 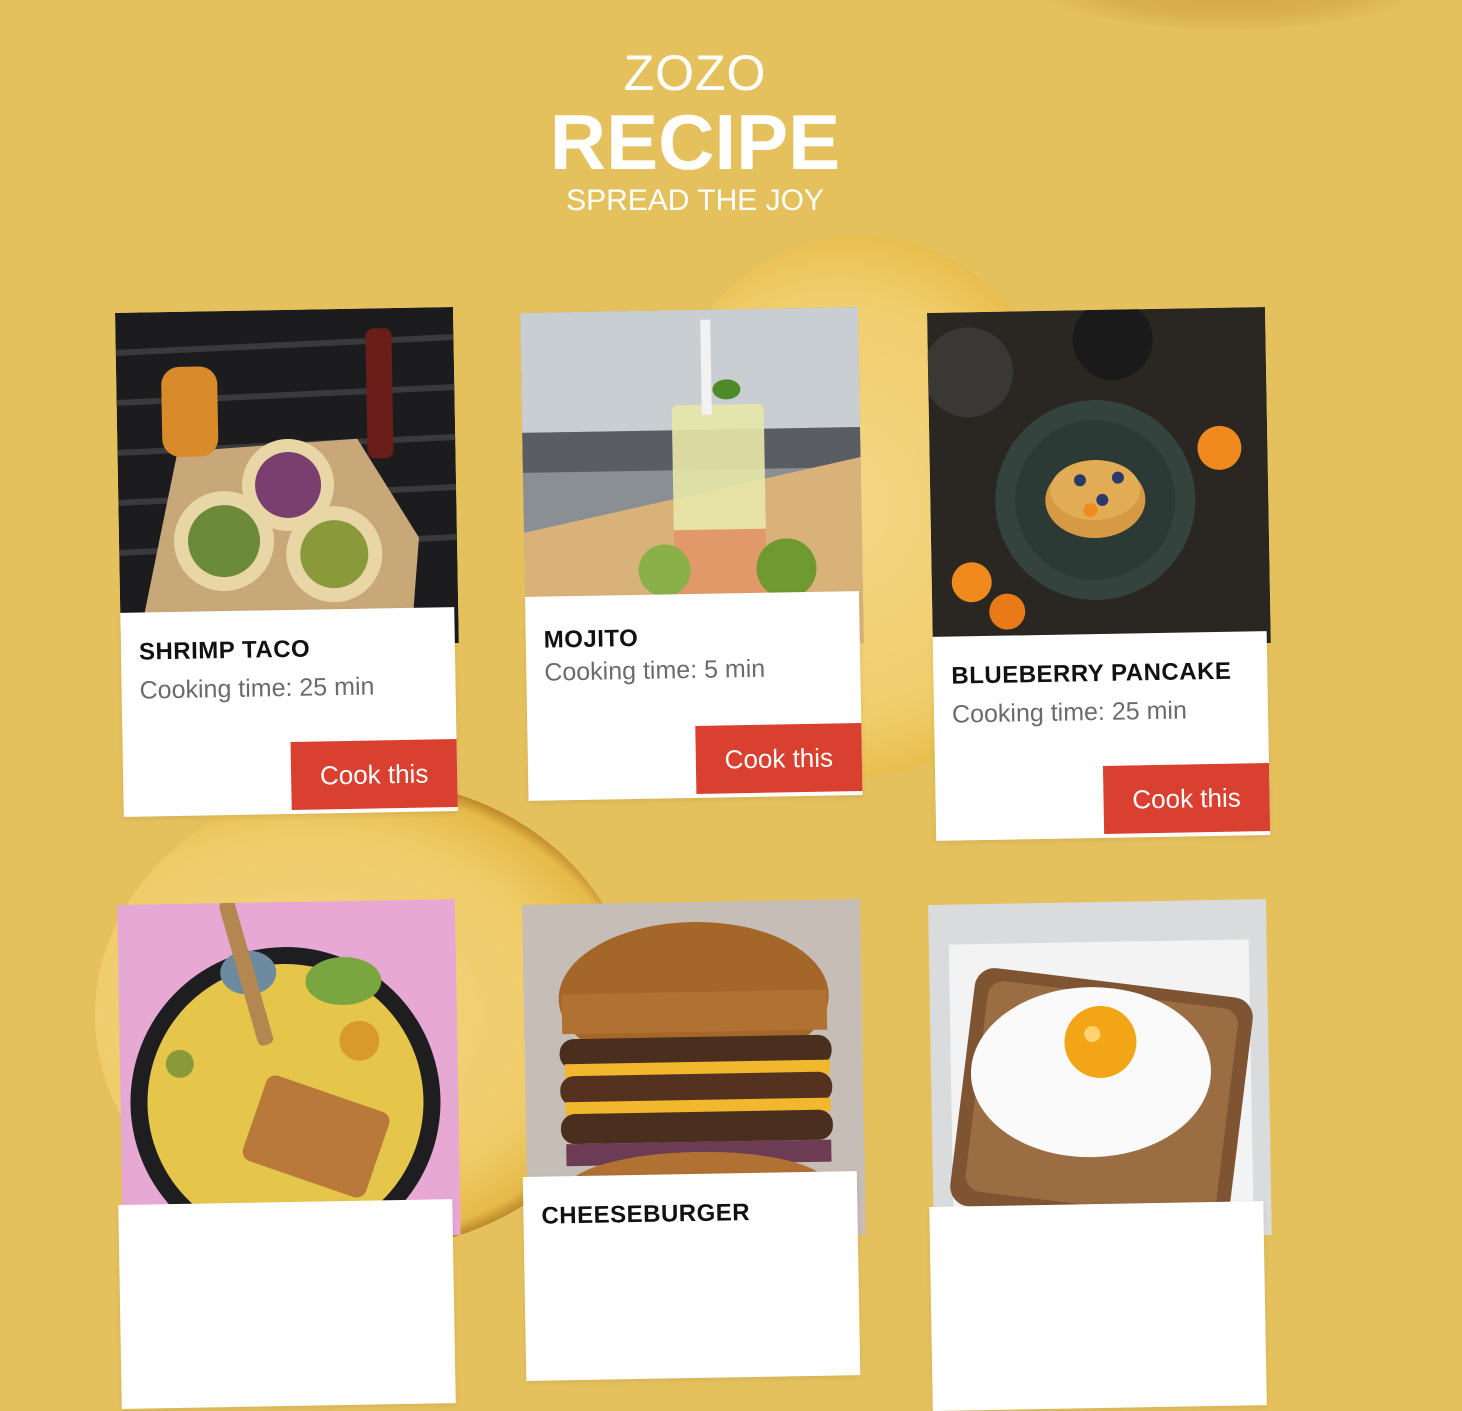 I want to click on recipe-name: BLUEBERRY PANCAKE, so click(x=1091, y=673).